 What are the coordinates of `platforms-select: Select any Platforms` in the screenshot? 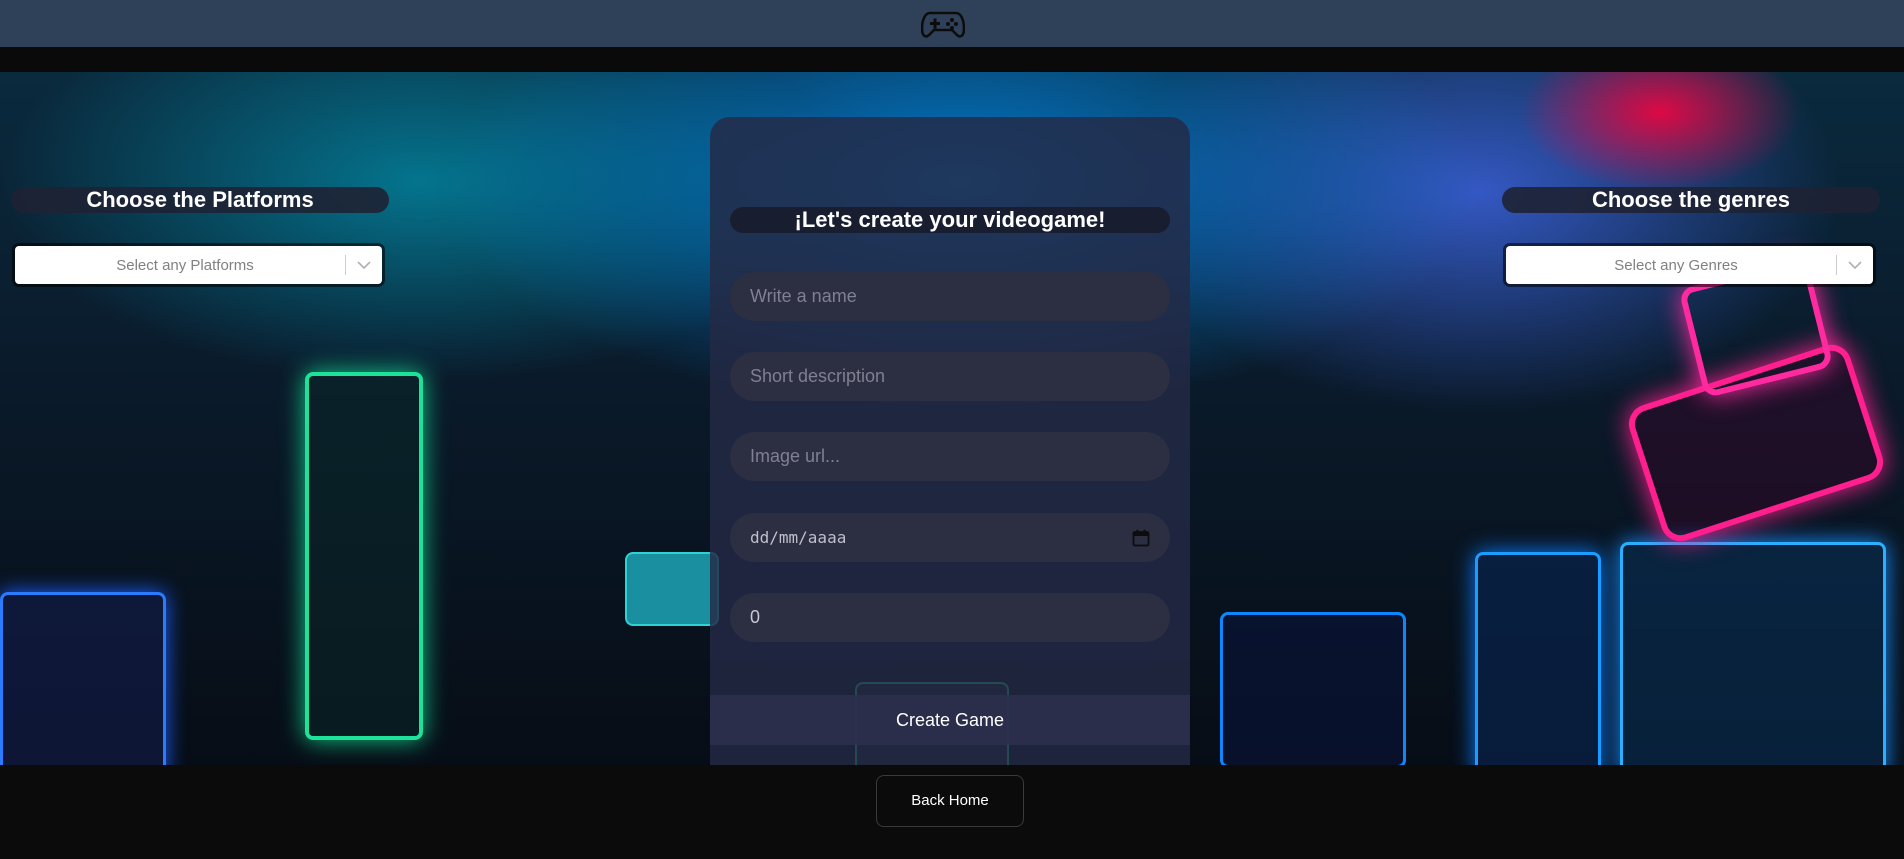 It's located at (198, 265).